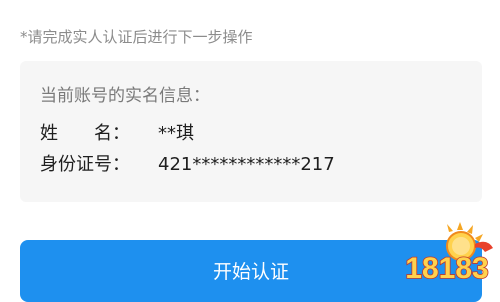 Image resolution: width=500 pixels, height=302 pixels. Describe the element at coordinates (136, 37) in the screenshot. I see `verification-notice: *请完成实人认证后进行下一步操作` at that location.